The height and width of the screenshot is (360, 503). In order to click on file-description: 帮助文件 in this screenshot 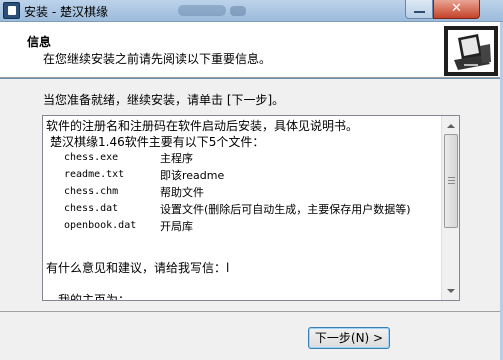, I will do `click(182, 192)`.